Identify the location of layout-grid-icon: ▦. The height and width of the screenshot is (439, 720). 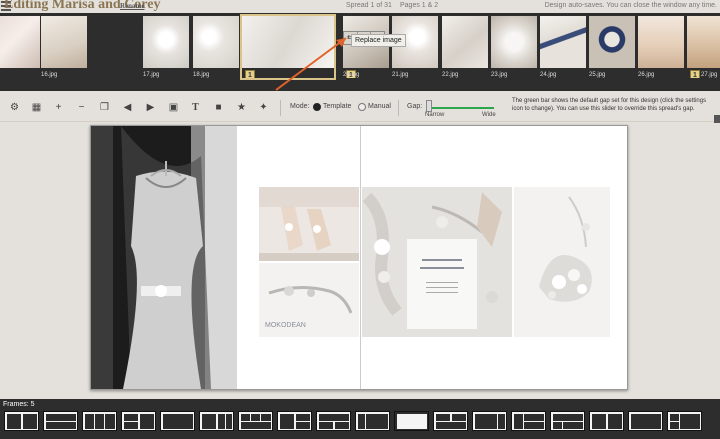
(36, 107).